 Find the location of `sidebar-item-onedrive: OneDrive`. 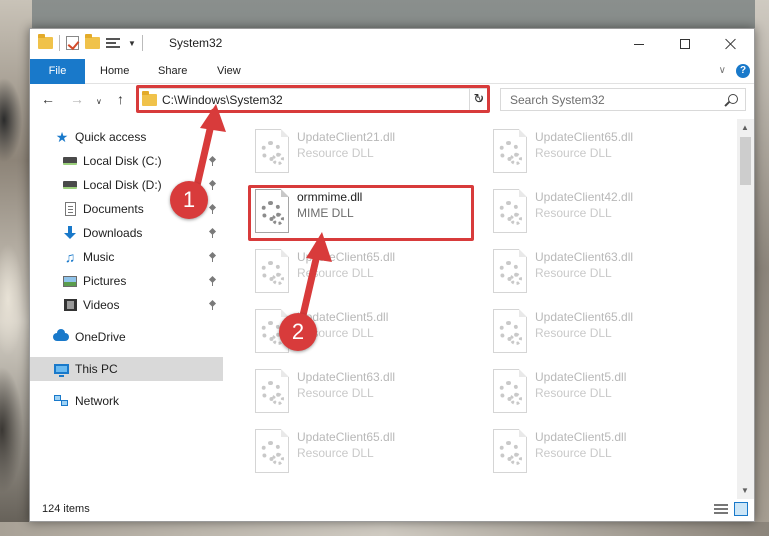

sidebar-item-onedrive: OneDrive is located at coordinates (126, 337).